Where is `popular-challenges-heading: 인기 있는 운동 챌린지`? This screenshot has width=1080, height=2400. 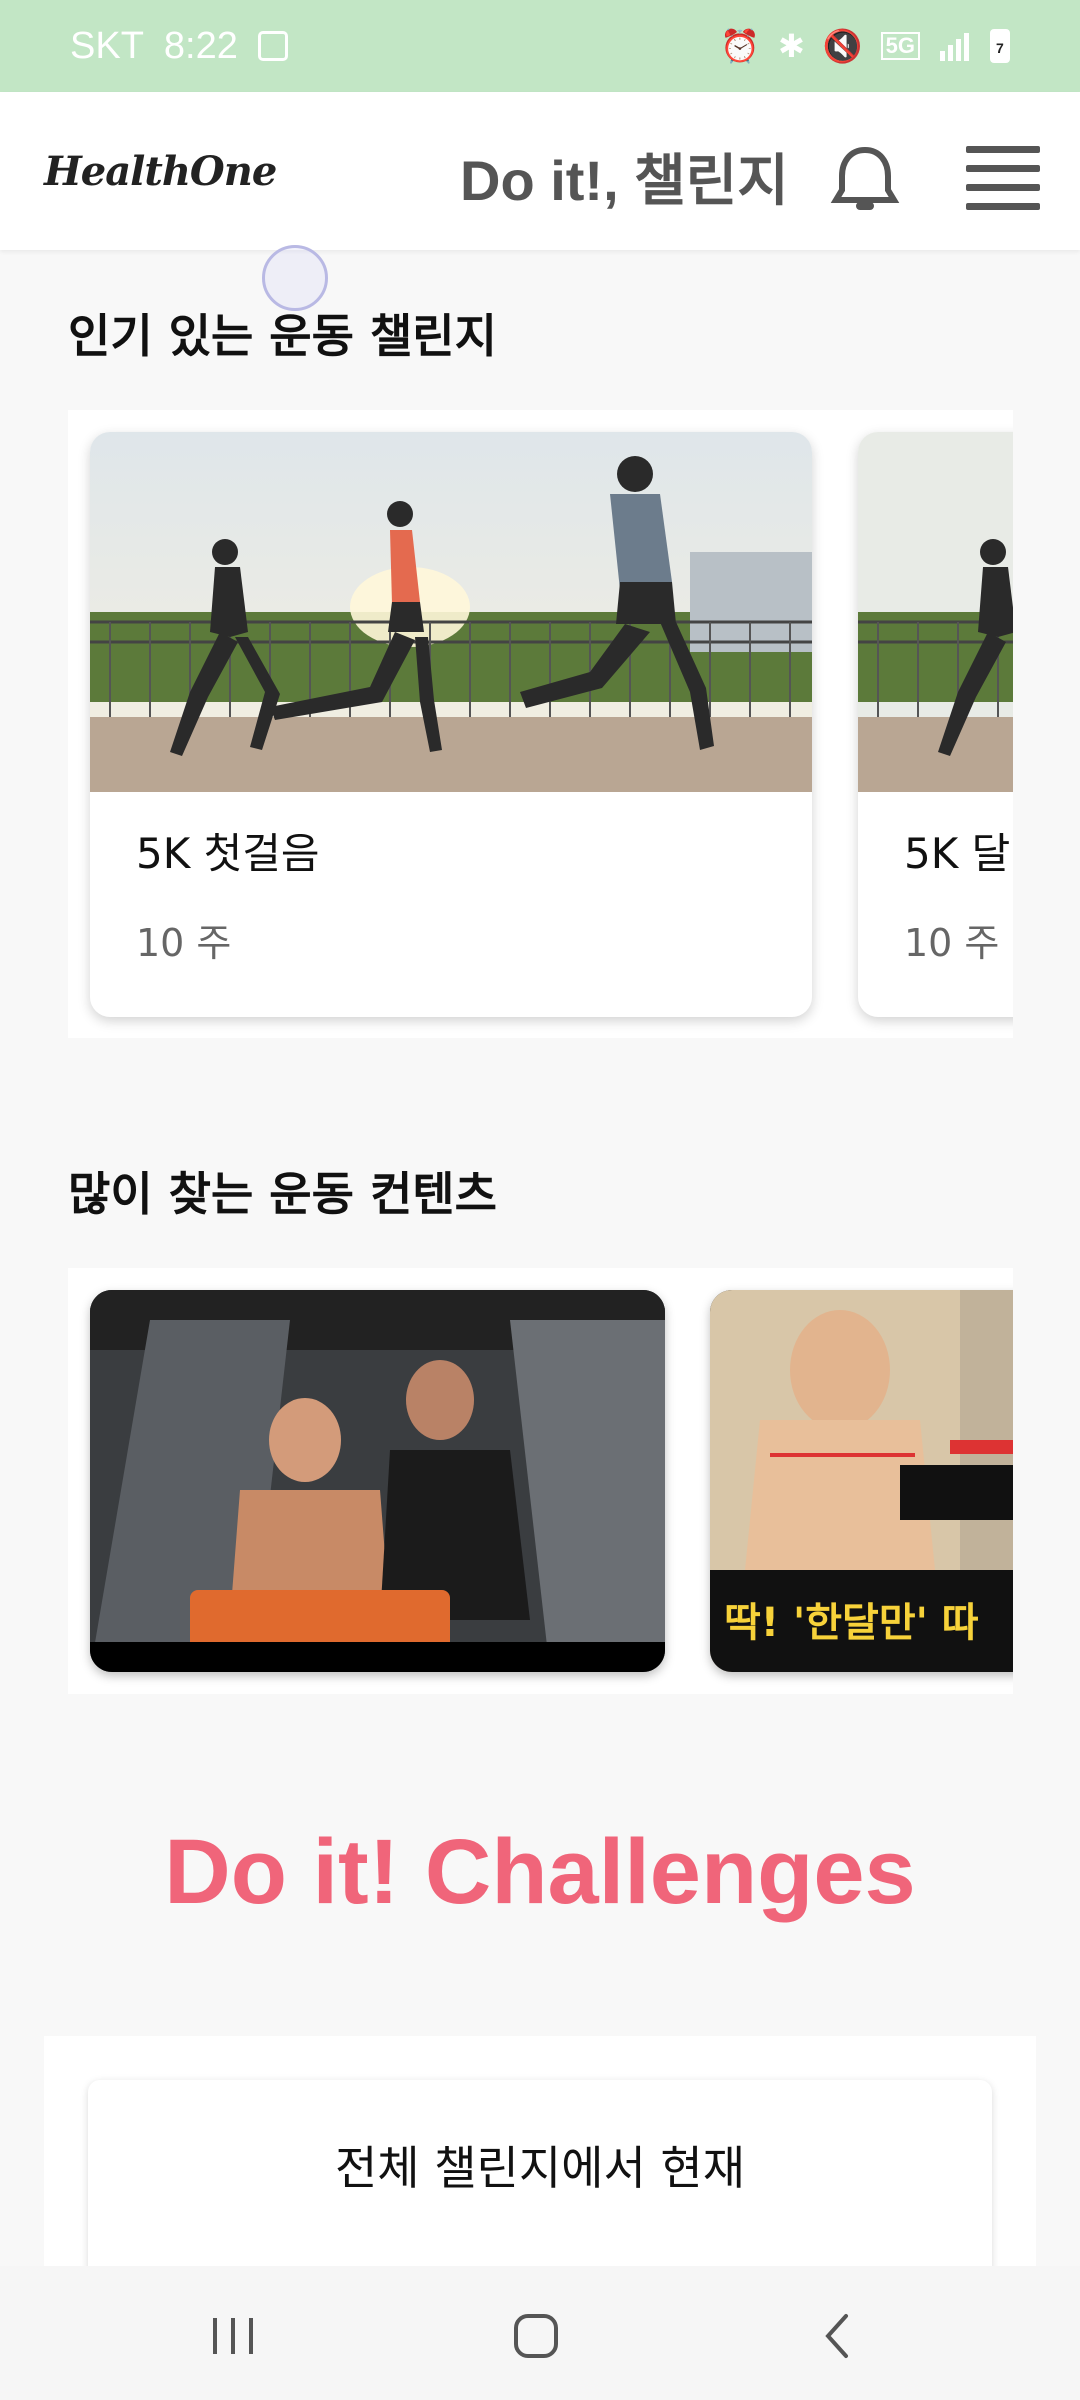 popular-challenges-heading: 인기 있는 운동 챌린지 is located at coordinates (282, 336).